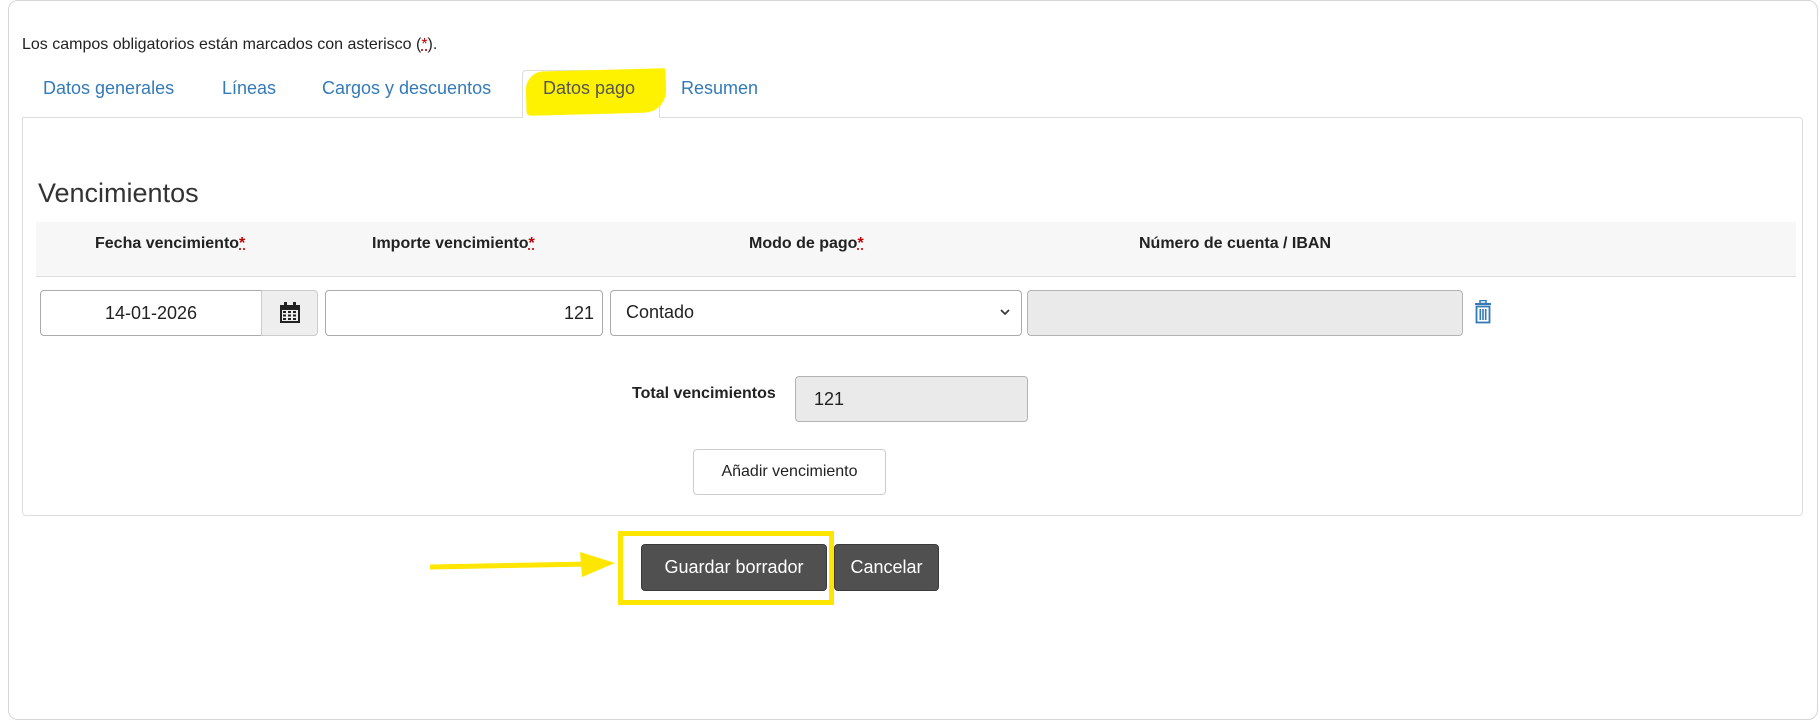 The width and height of the screenshot is (1820, 720). Describe the element at coordinates (108, 88) in the screenshot. I see `tab-datos-generales: Datos generales` at that location.